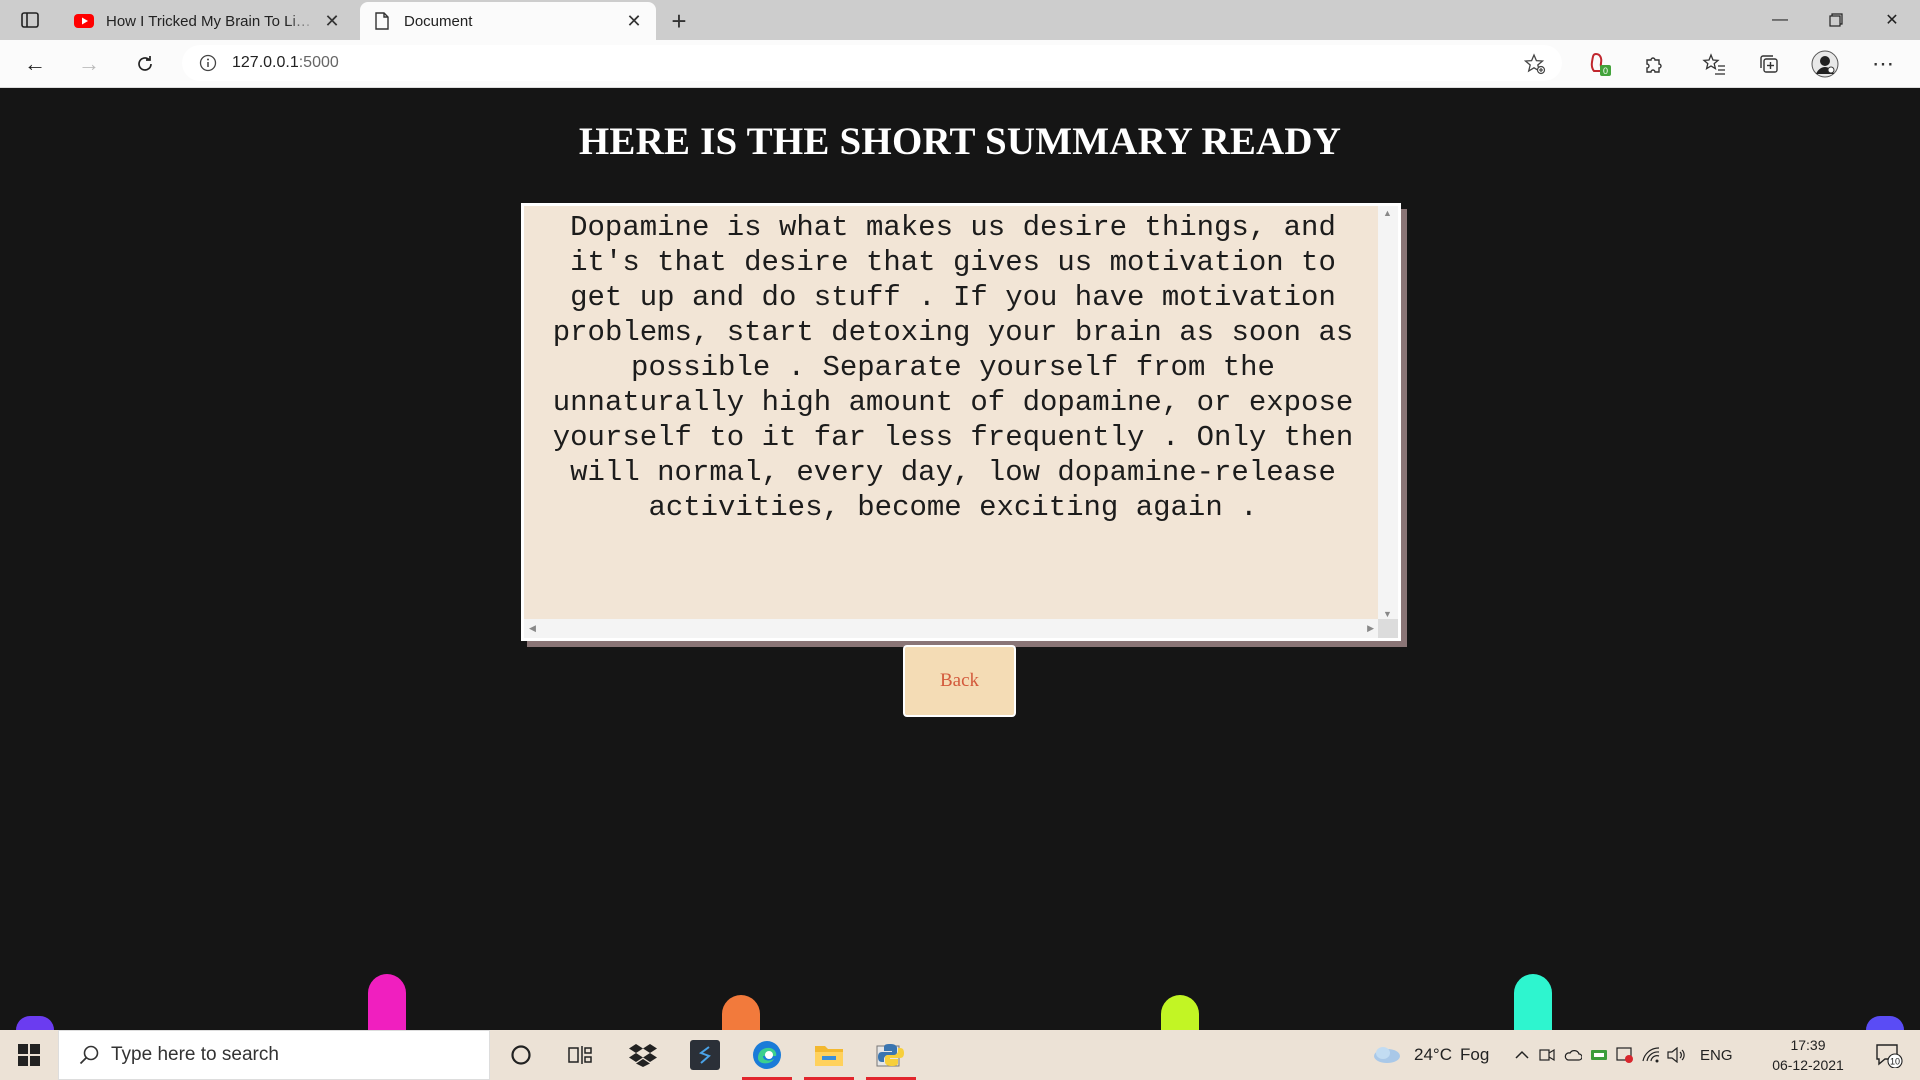 This screenshot has width=1920, height=1080. Describe the element at coordinates (872, 63) in the screenshot. I see `address-bar: 127.0.0.1:5000` at that location.